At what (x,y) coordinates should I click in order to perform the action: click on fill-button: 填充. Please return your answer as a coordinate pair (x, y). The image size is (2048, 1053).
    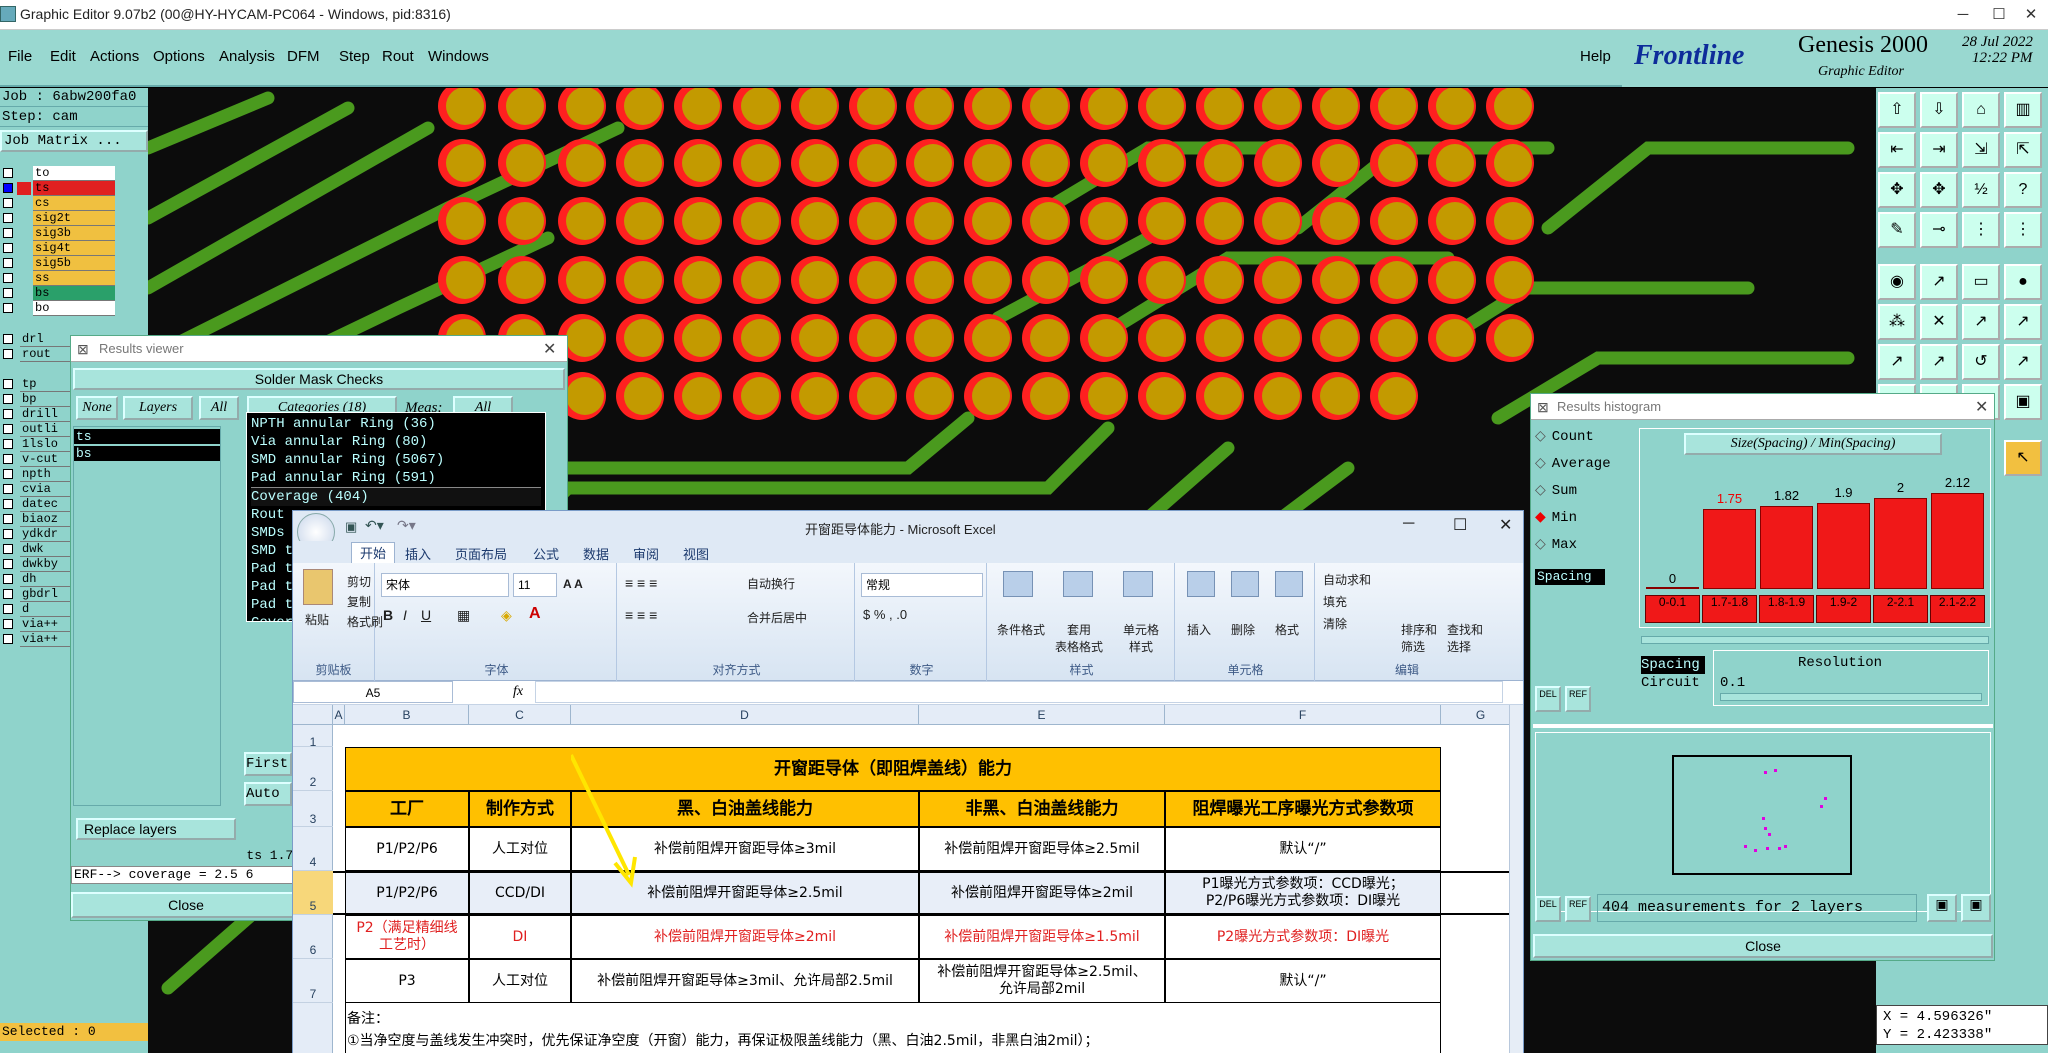
    Looking at the image, I should click on (1335, 601).